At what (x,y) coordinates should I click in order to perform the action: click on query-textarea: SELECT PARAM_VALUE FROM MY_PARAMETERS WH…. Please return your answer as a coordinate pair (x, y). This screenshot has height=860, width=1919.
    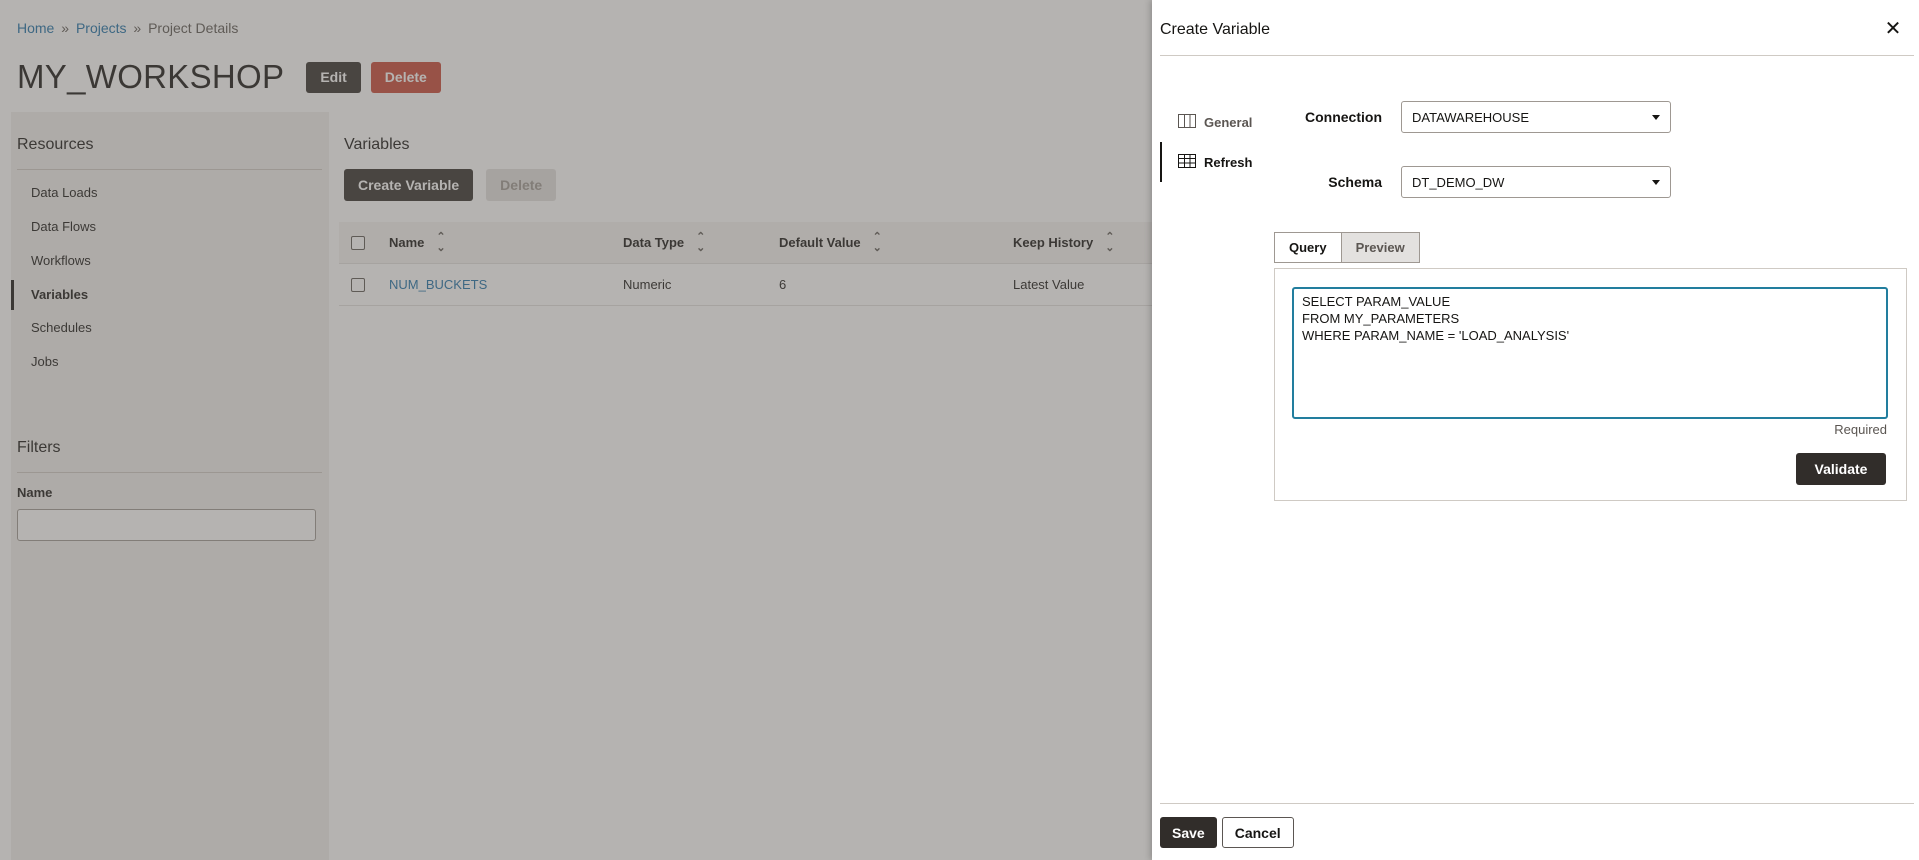
    Looking at the image, I should click on (1590, 353).